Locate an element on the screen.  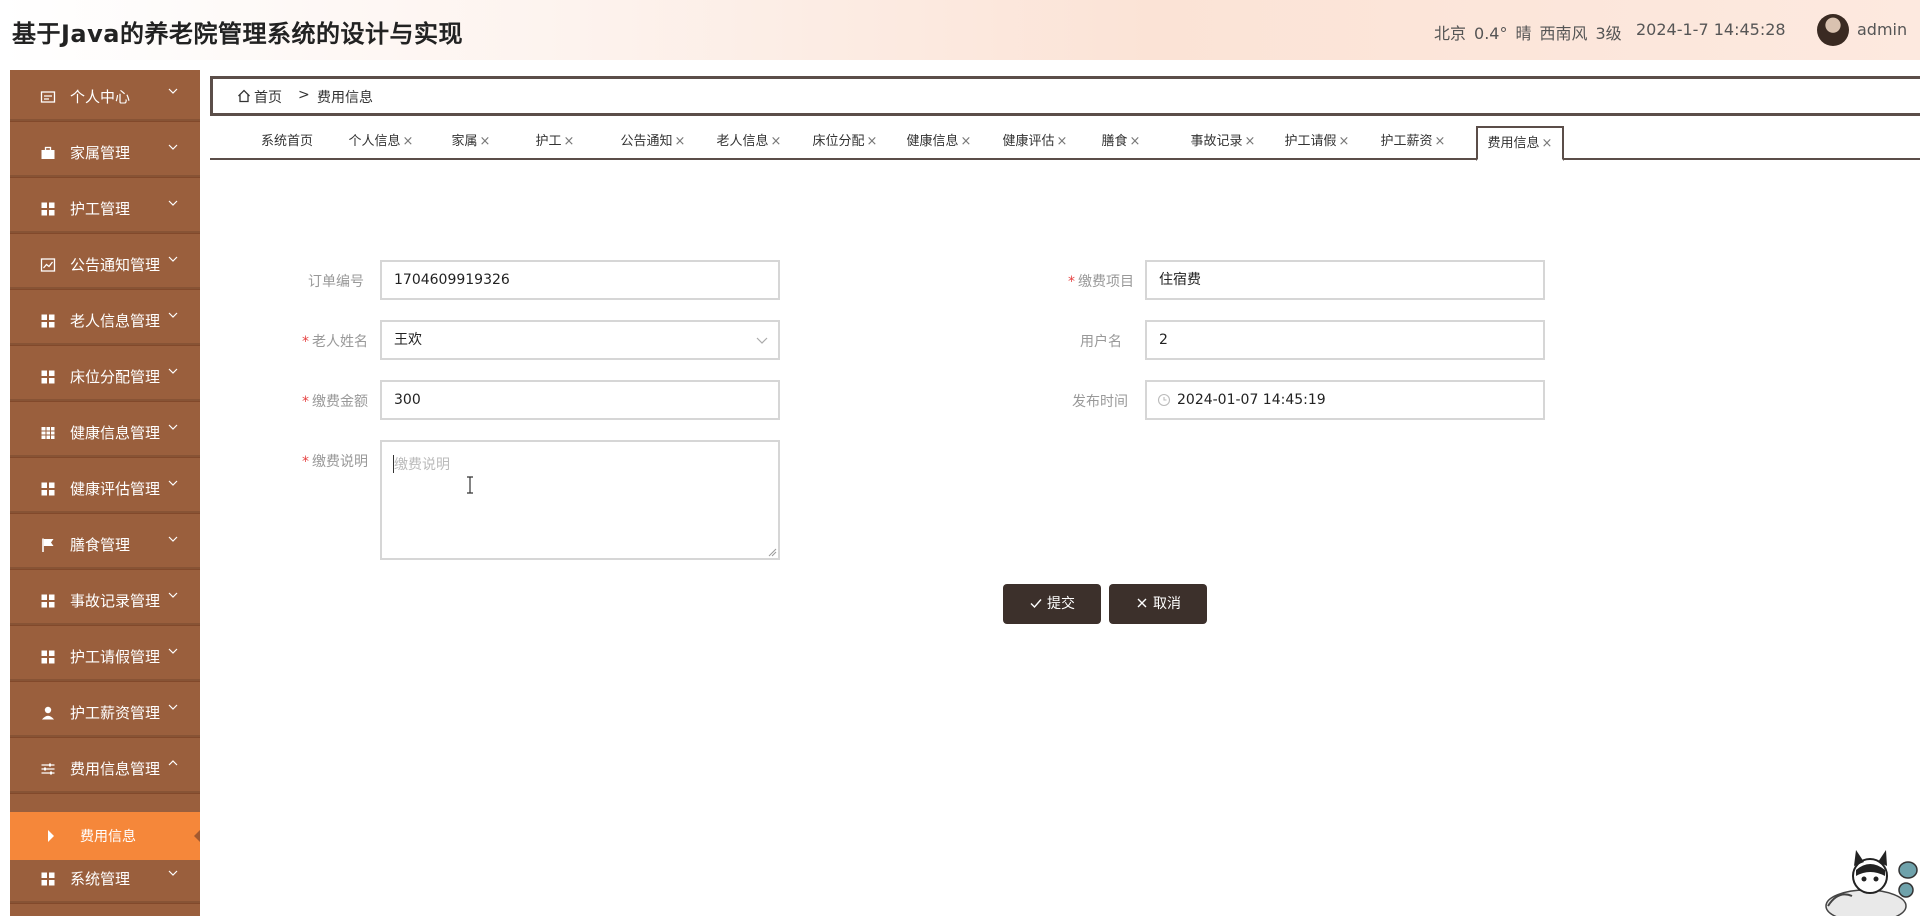
table-icon is located at coordinates (48, 433).